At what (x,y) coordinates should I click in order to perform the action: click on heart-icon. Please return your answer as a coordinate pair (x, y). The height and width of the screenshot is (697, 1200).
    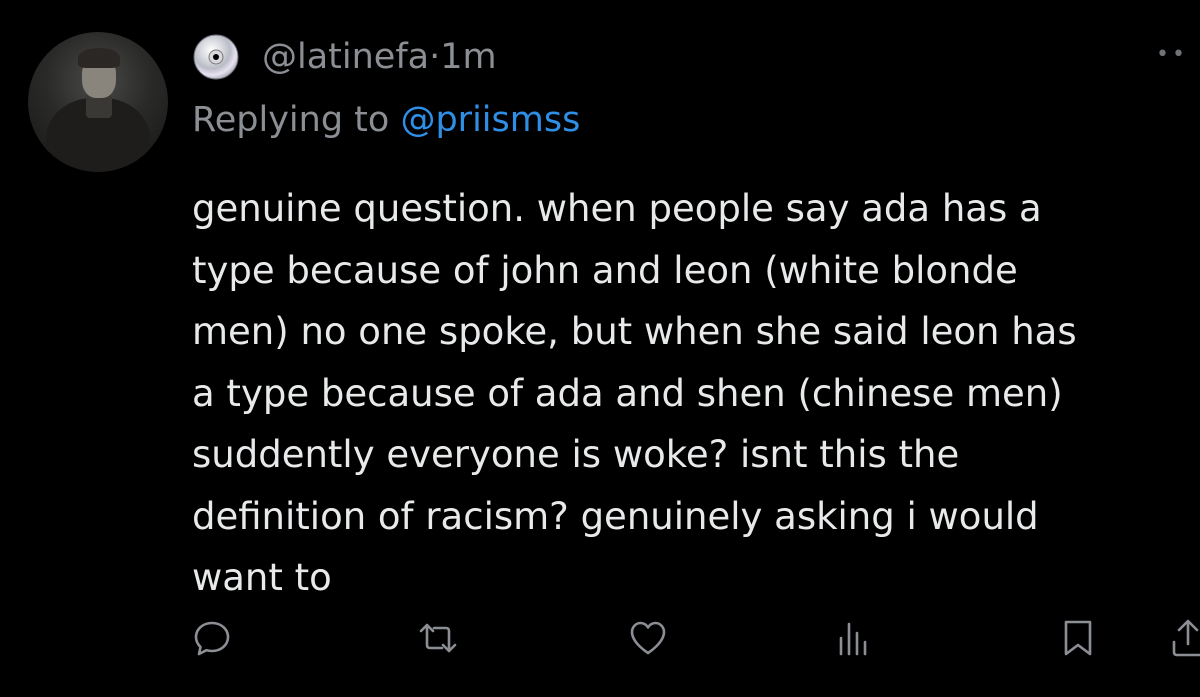
    Looking at the image, I should click on (648, 638).